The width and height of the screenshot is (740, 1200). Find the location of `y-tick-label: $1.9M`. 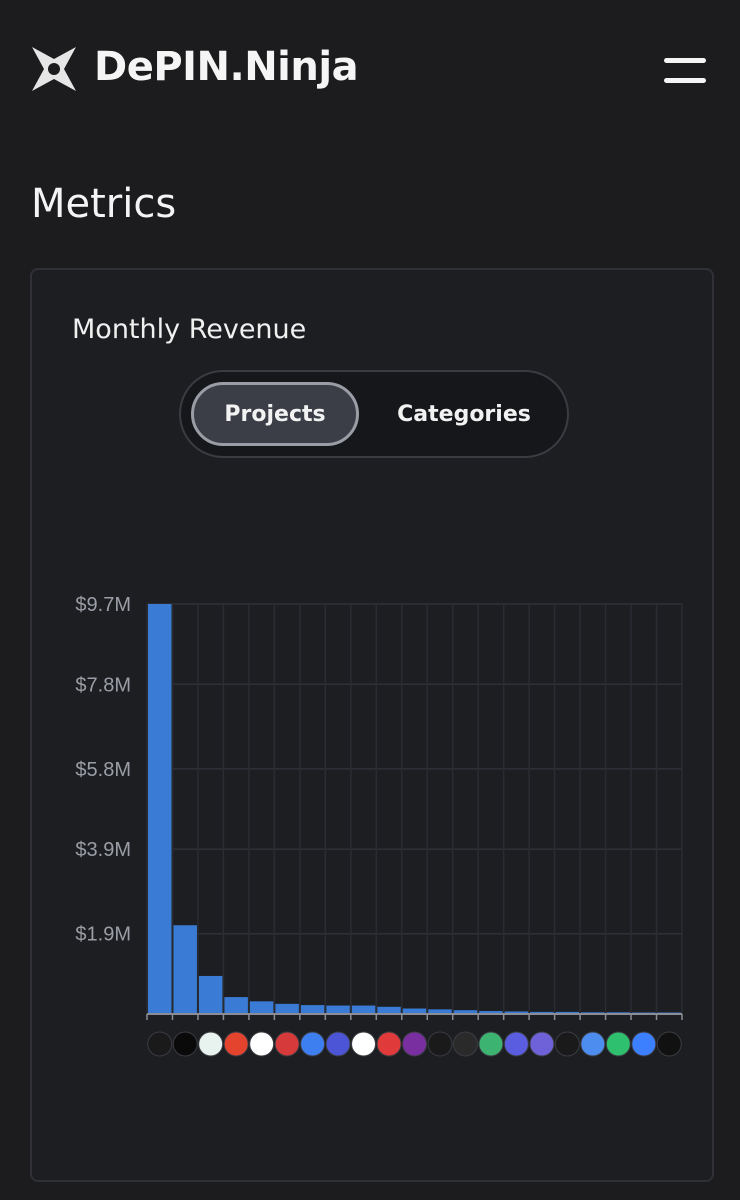

y-tick-label: $1.9M is located at coordinates (103, 935).